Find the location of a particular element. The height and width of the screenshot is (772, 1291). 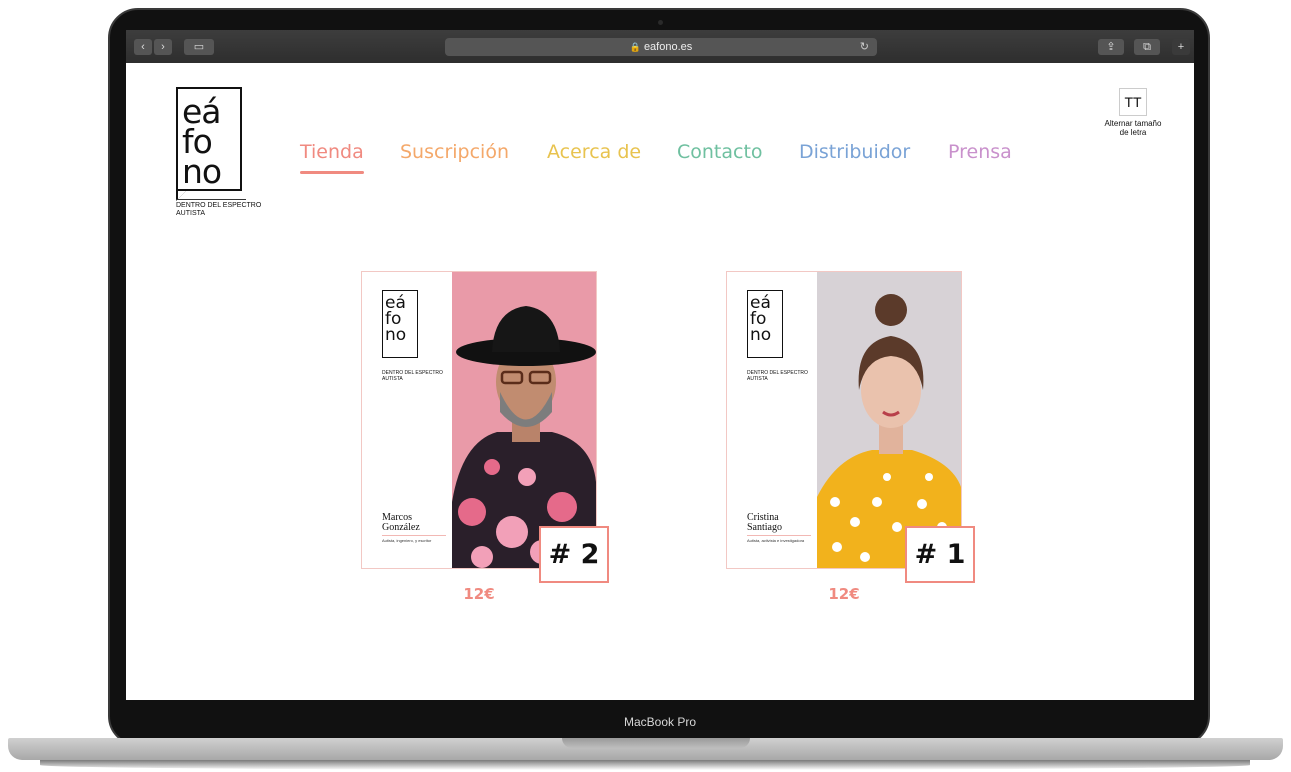

nav-label-acerca-de: Acerca de is located at coordinates (594, 152).